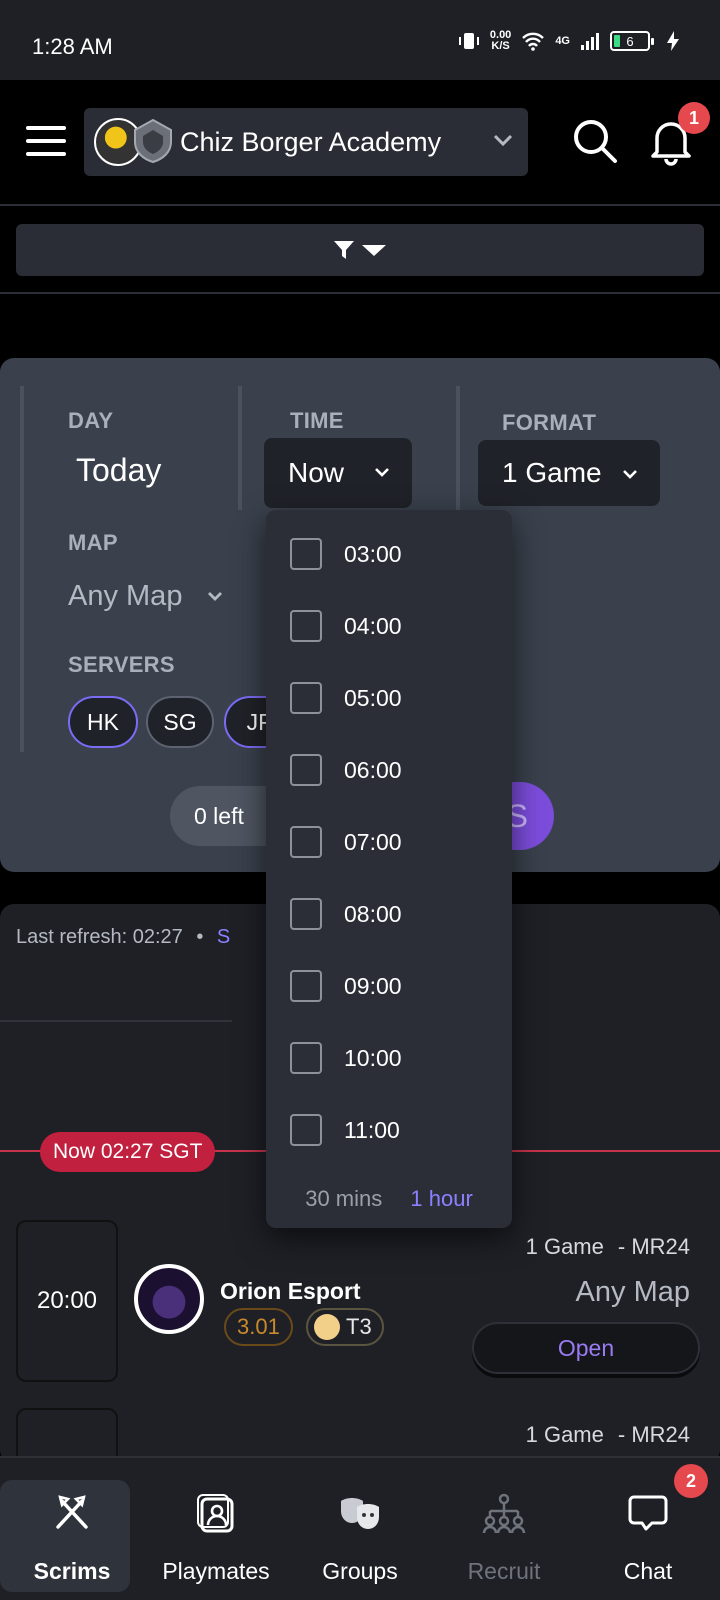 Image resolution: width=720 pixels, height=1600 pixels. What do you see at coordinates (694, 118) in the screenshot?
I see `notification-badge: 1` at bounding box center [694, 118].